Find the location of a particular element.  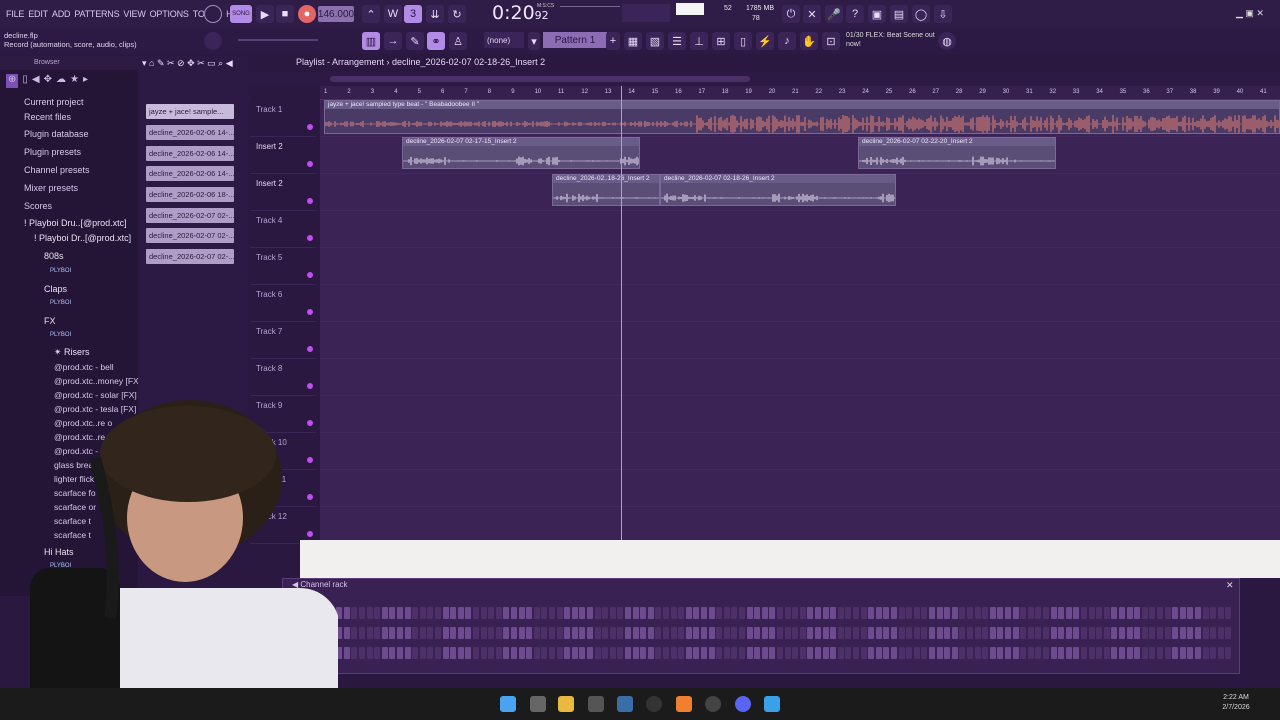

menu-add: ADD is located at coordinates (61, 14).